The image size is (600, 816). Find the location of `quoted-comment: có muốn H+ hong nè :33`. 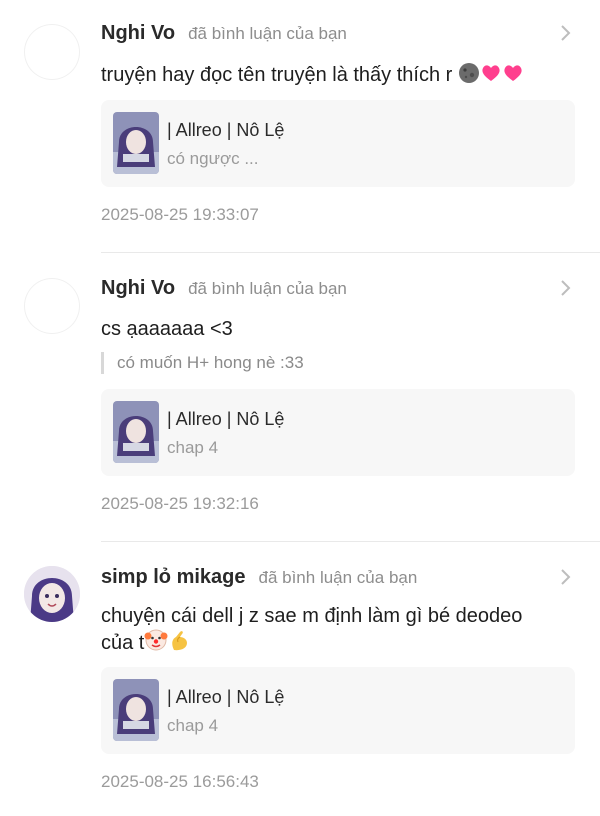

quoted-comment: có muốn H+ hong nè :33 is located at coordinates (202, 363).